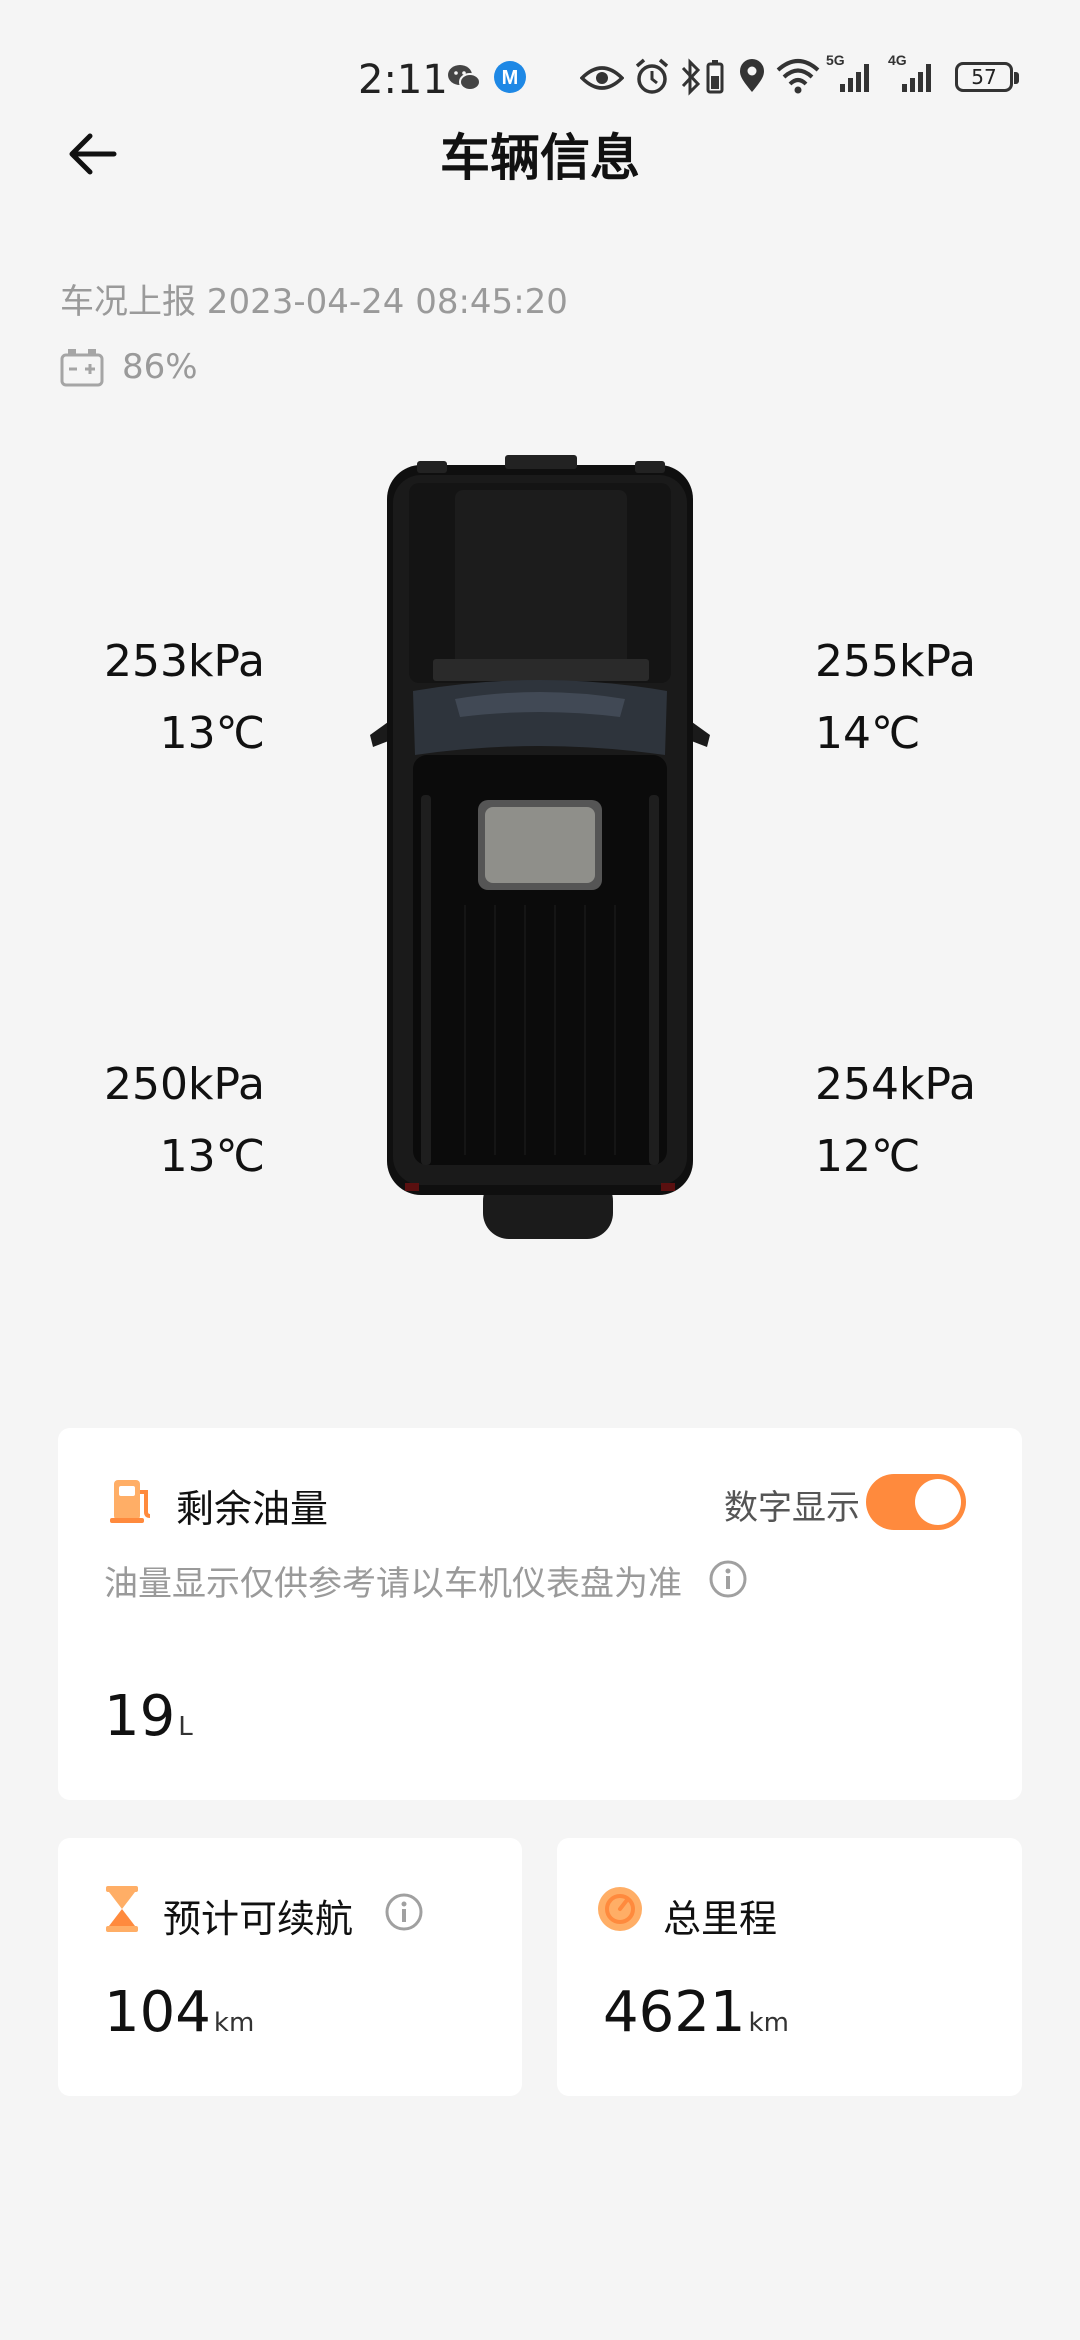  What do you see at coordinates (157, 2012) in the screenshot?
I see `range-amount: 104` at bounding box center [157, 2012].